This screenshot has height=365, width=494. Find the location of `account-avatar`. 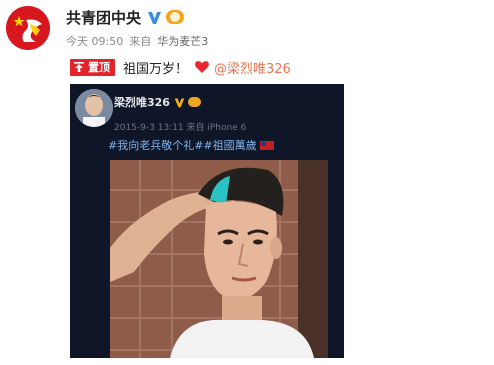

account-avatar is located at coordinates (28, 28).